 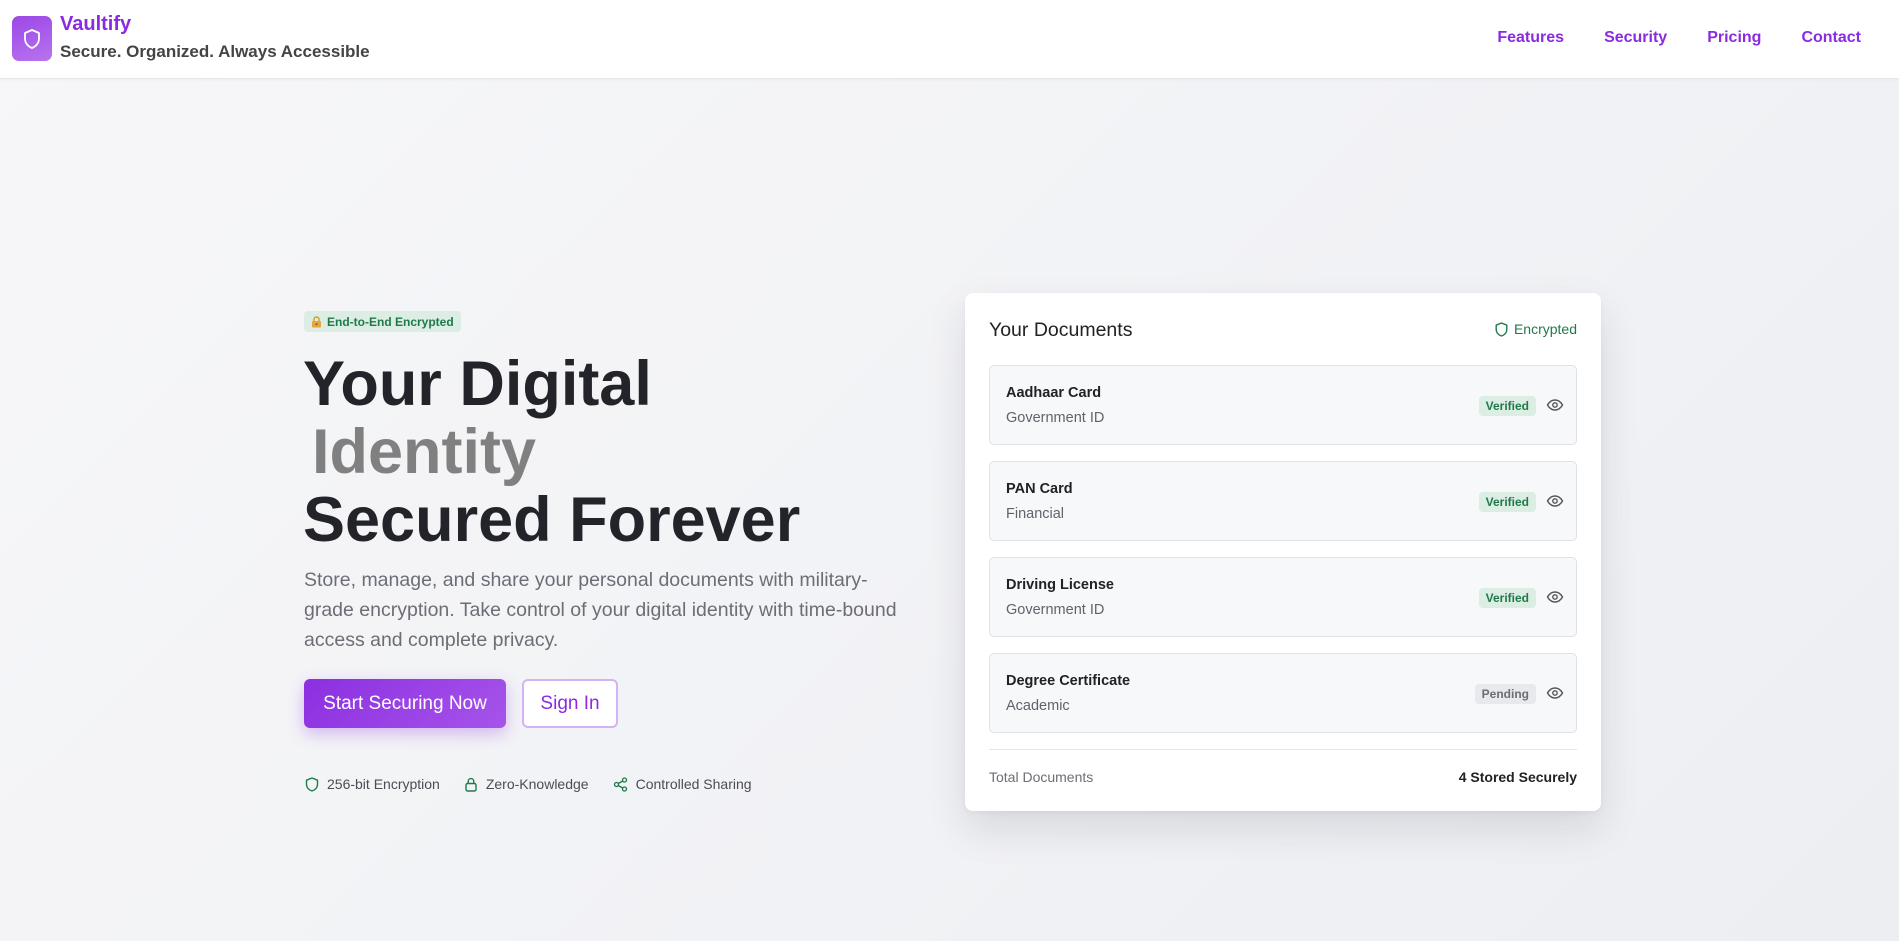 I want to click on encryption-badge: End-to-End Encrypted, so click(x=382, y=321).